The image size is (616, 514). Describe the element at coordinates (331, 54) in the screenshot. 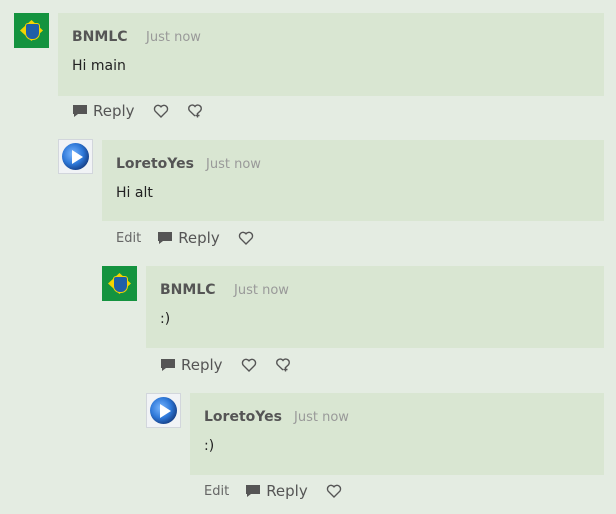

I see `comment-bubble: BNMLC Just now Hi main` at that location.